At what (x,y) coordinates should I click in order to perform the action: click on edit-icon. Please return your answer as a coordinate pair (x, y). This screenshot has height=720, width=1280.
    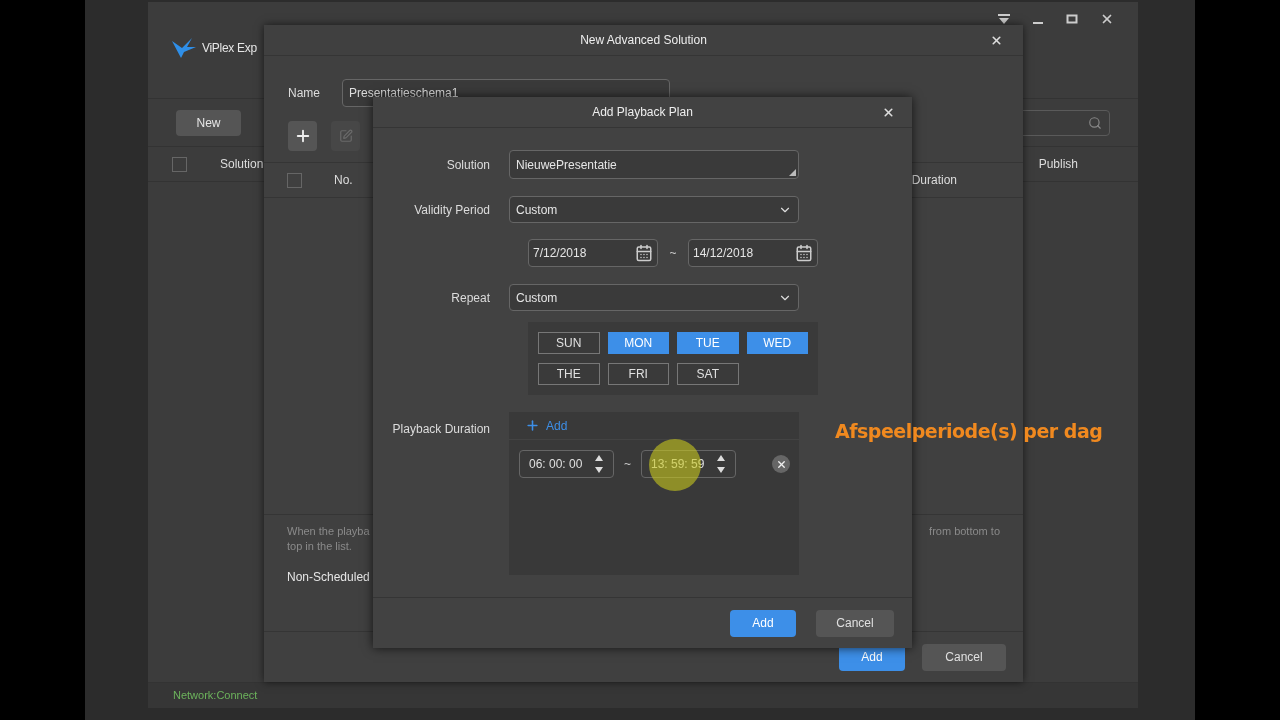
    Looking at the image, I should click on (345, 136).